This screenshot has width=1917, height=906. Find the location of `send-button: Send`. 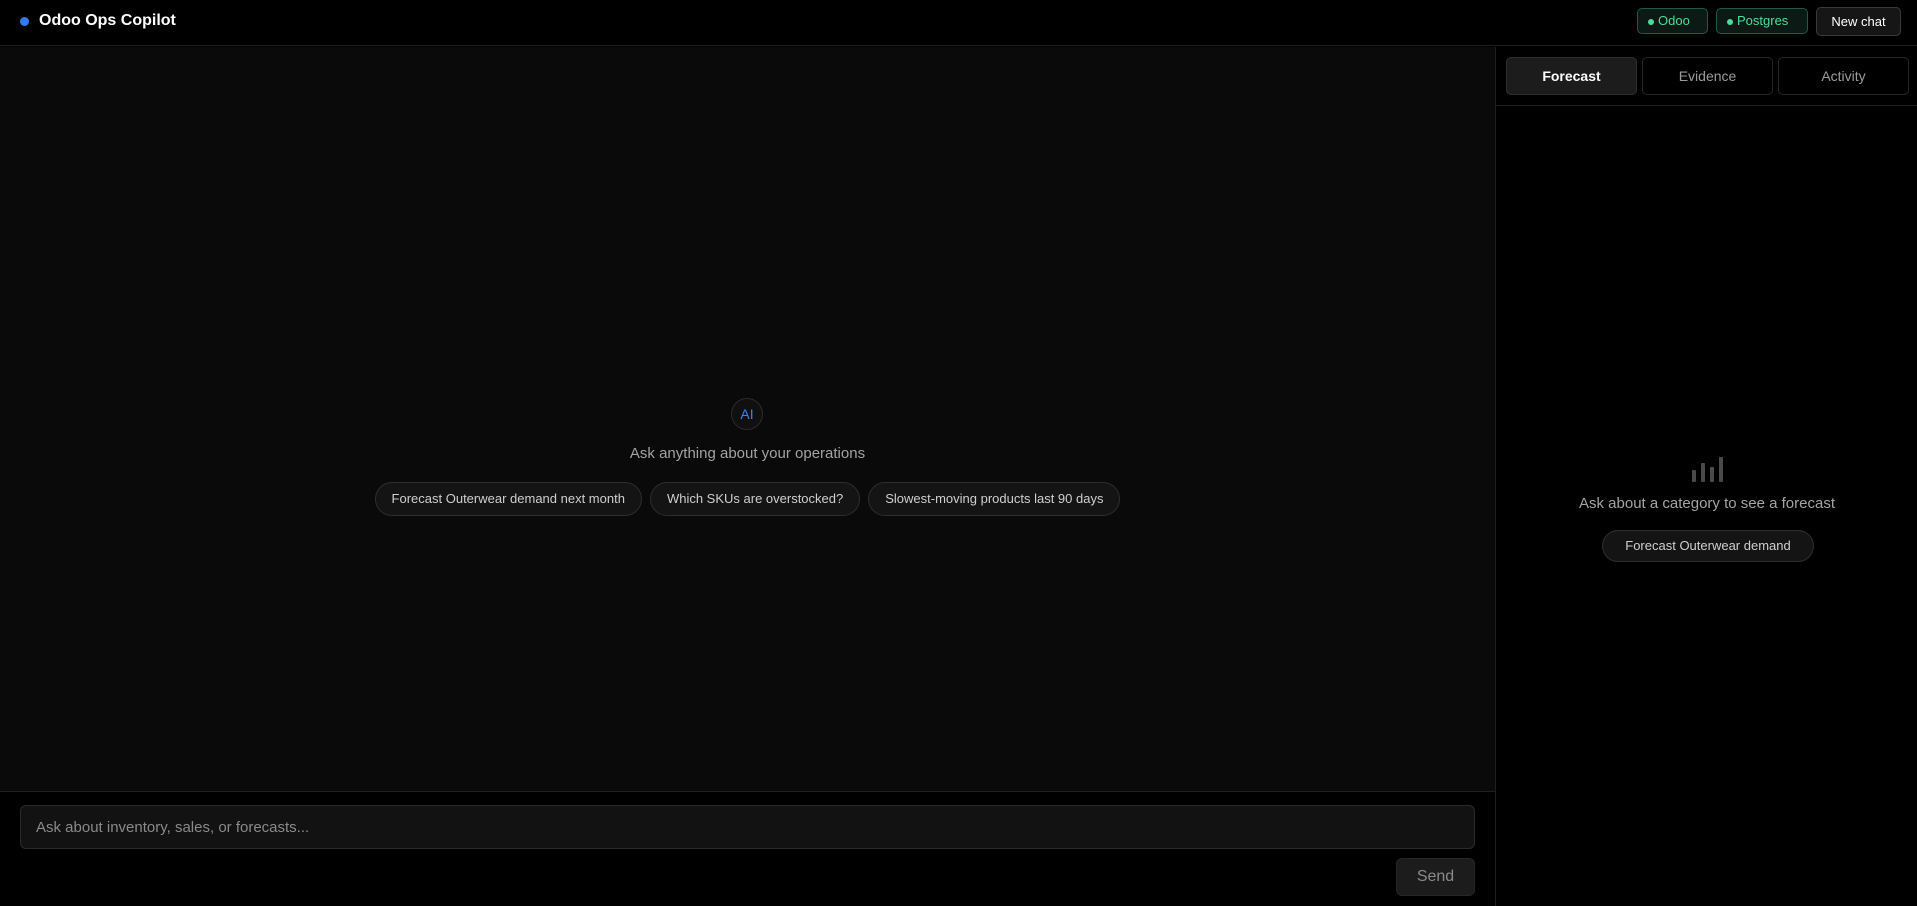

send-button: Send is located at coordinates (1435, 877).